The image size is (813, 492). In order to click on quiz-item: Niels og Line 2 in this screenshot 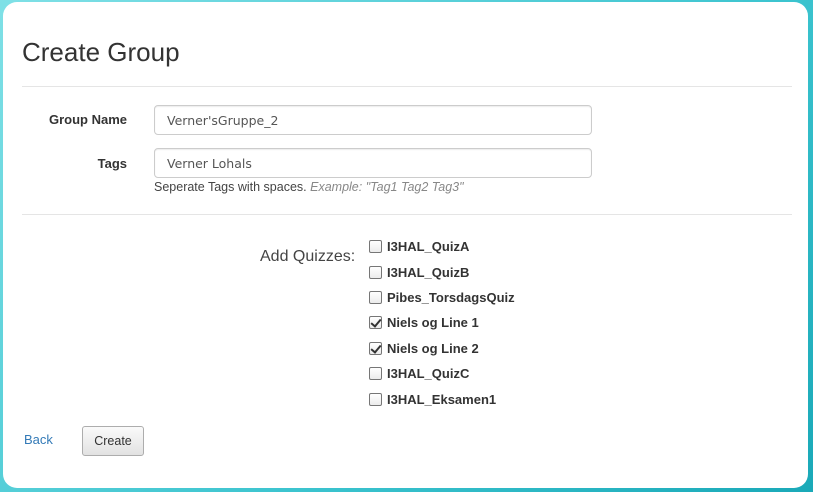, I will do `click(442, 348)`.